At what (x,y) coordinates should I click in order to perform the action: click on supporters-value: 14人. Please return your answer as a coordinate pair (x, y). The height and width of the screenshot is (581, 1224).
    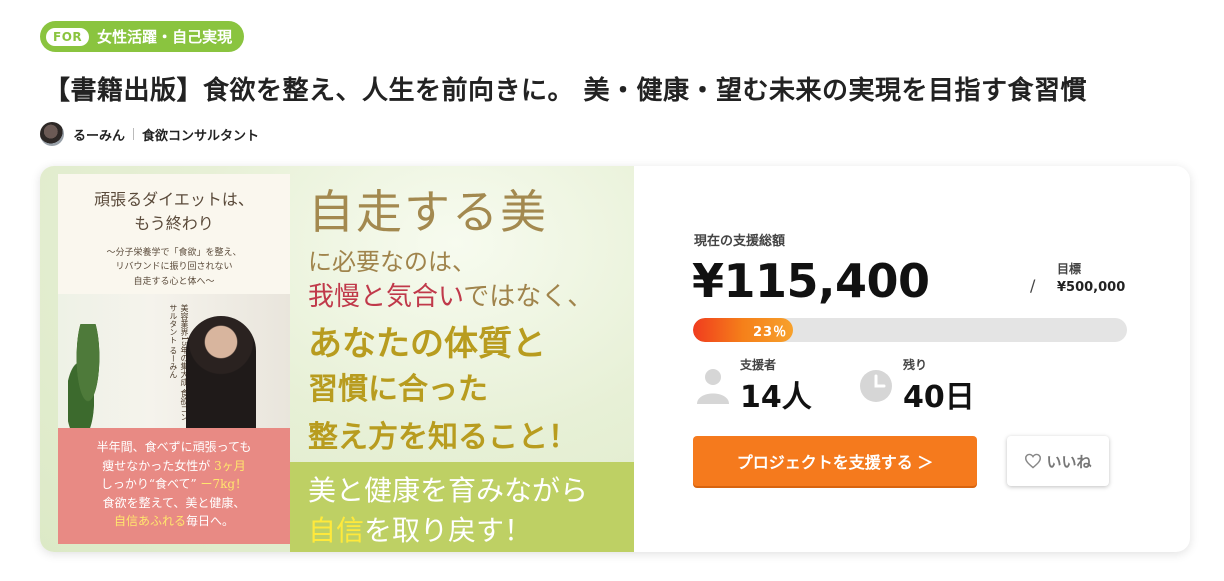
    Looking at the image, I should click on (776, 397).